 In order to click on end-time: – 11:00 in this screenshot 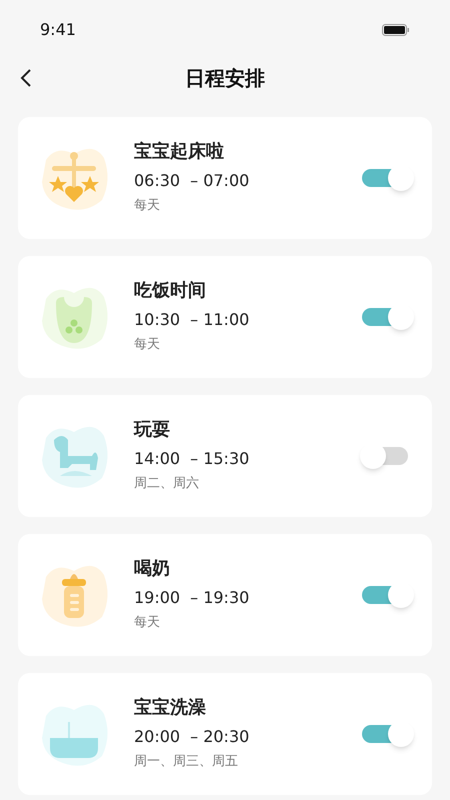, I will do `click(220, 320)`.